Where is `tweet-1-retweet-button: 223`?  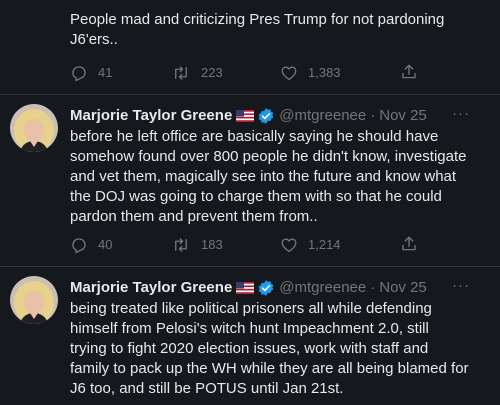
tweet-1-retweet-button: 223 is located at coordinates (197, 73).